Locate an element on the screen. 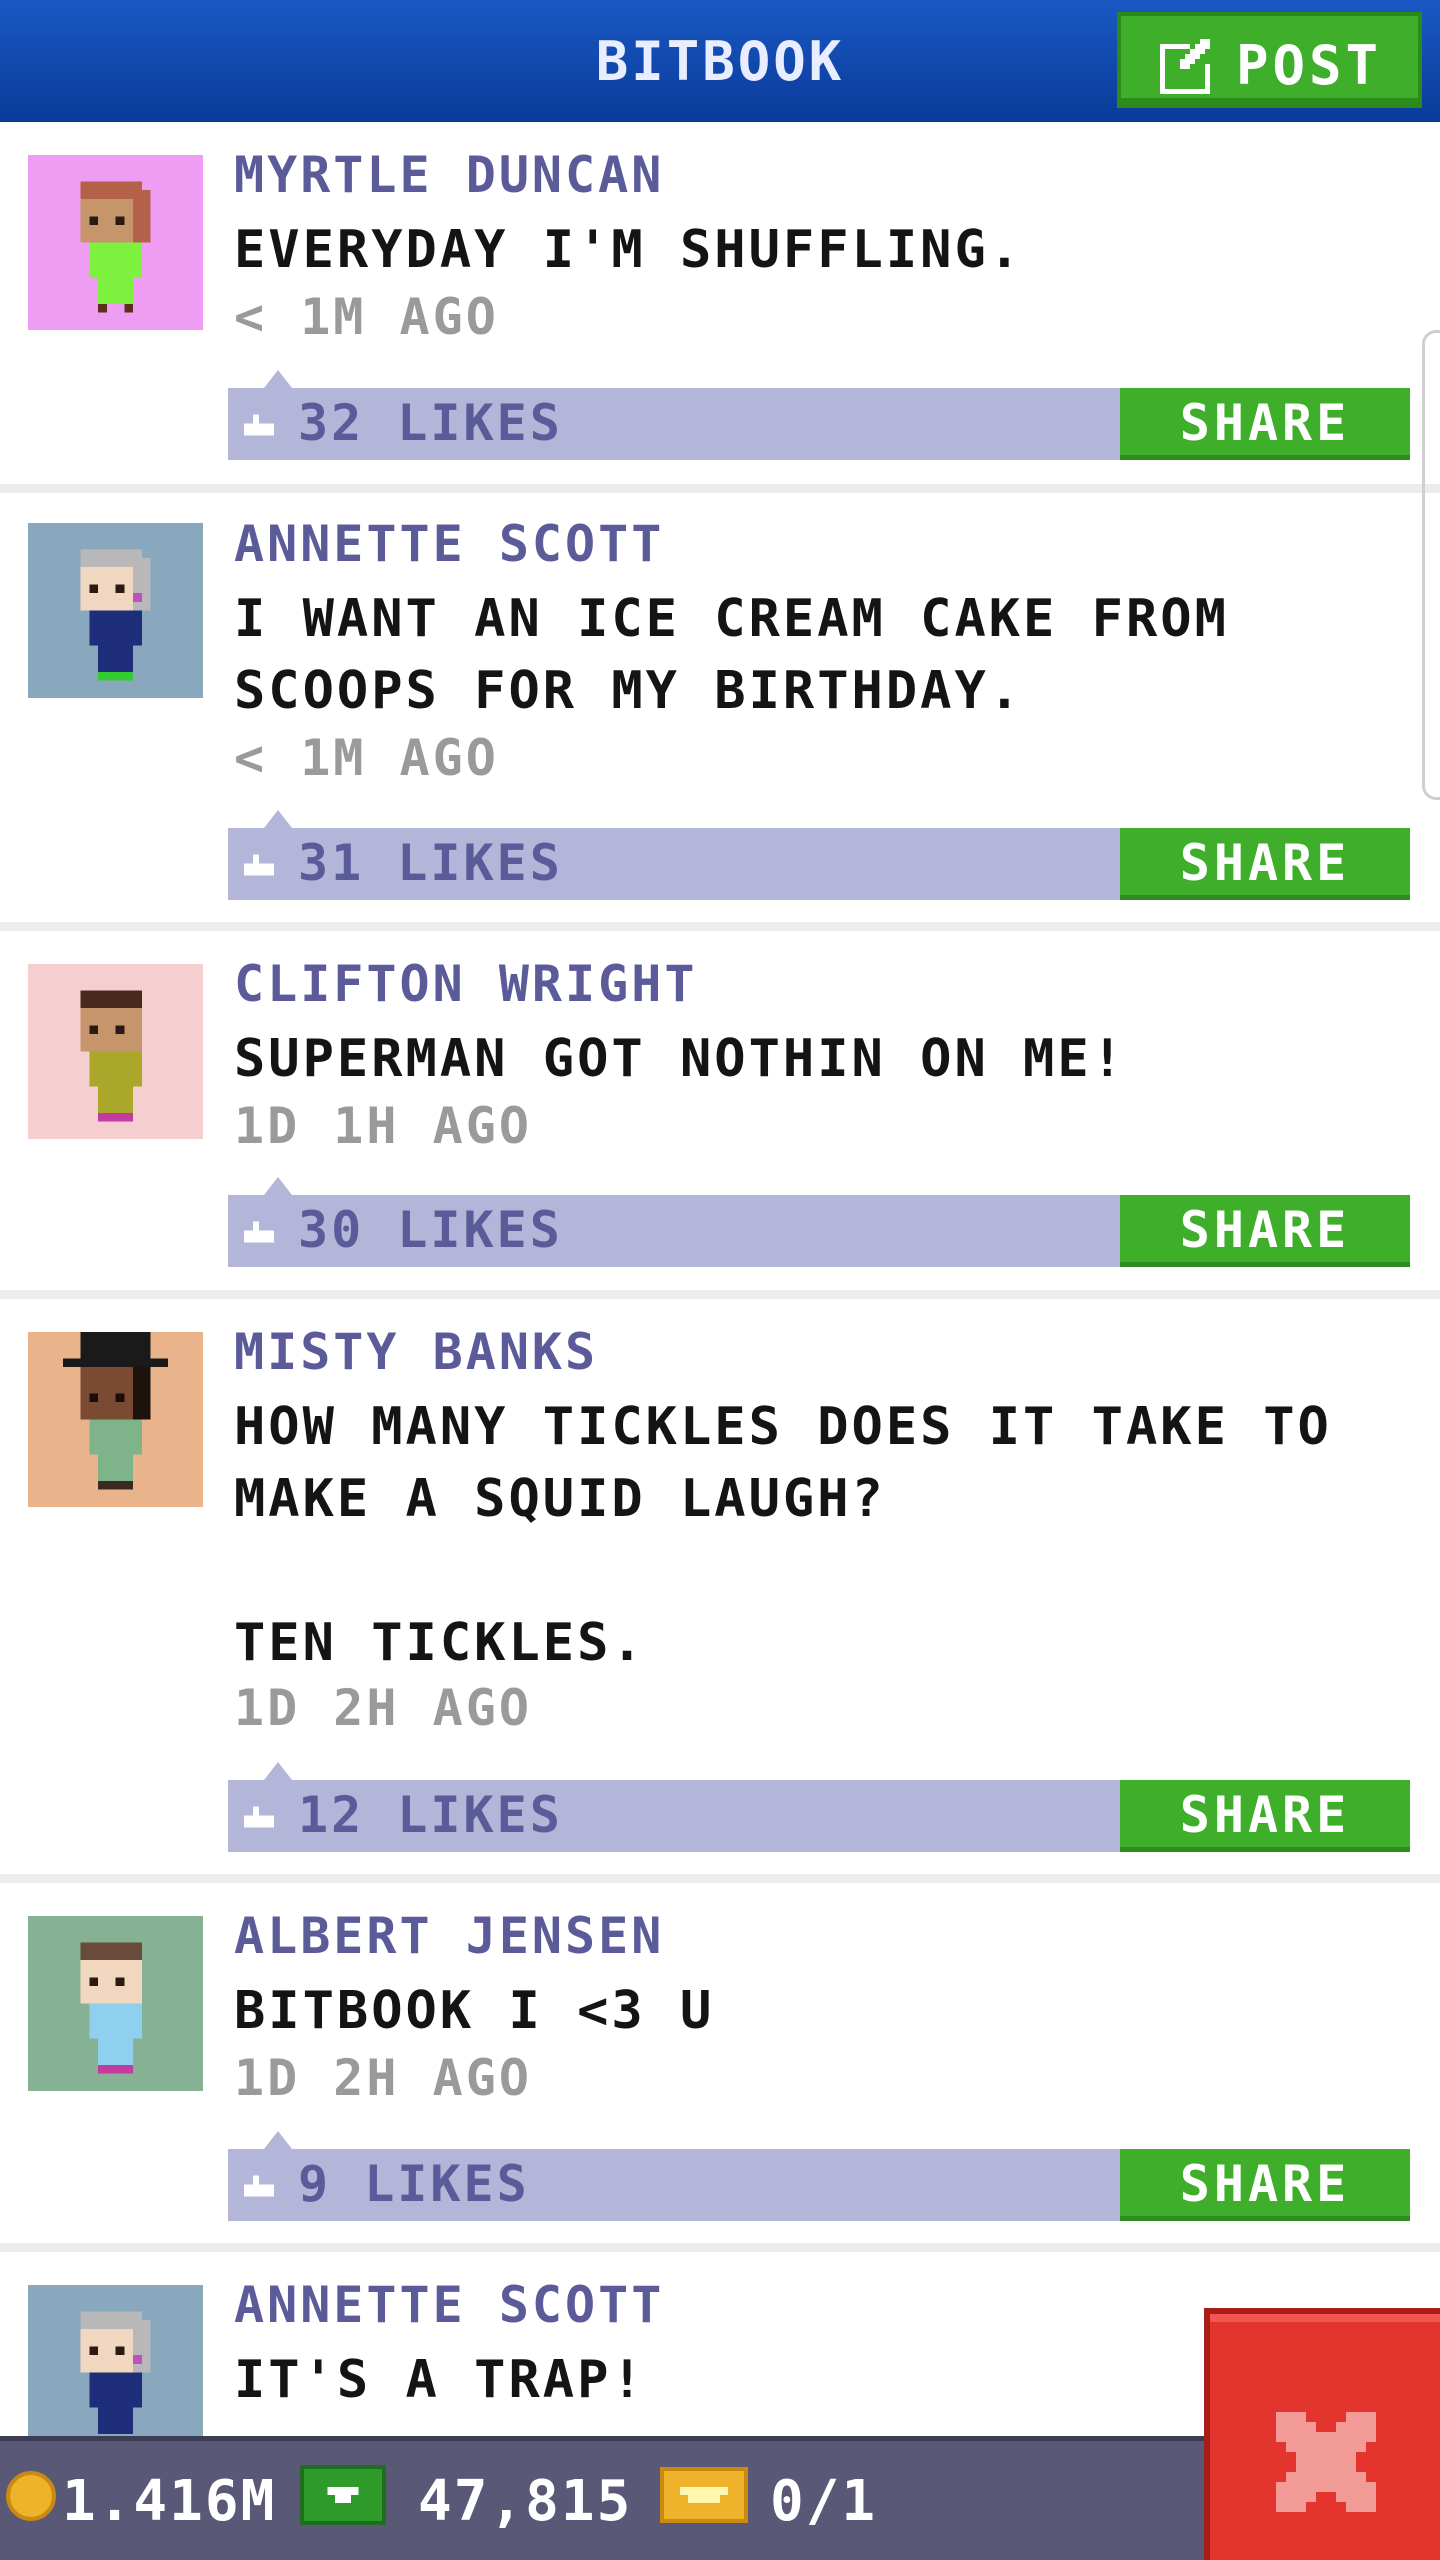 The image size is (1440, 2560). like-bar: 32 LIKES SHARE is located at coordinates (819, 415).